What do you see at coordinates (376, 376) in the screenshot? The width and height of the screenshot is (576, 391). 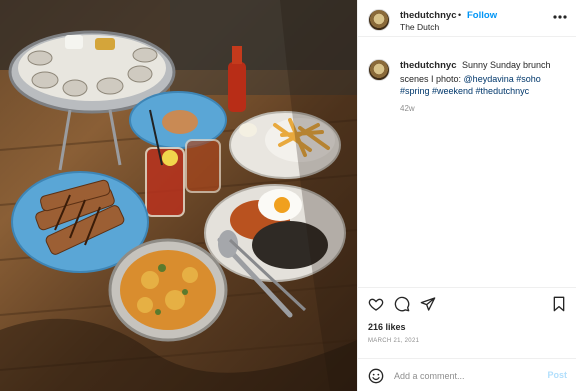 I see `emoji-icon` at bounding box center [376, 376].